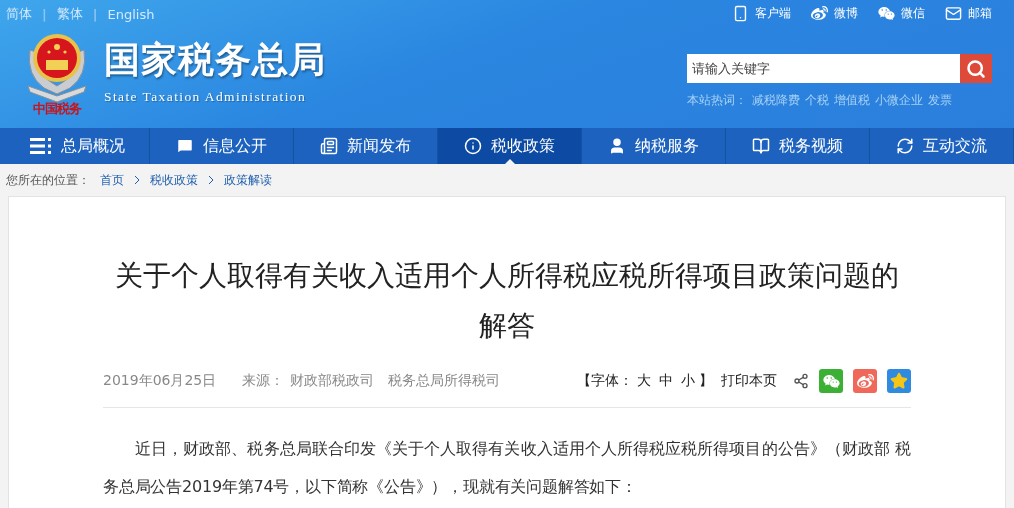 This screenshot has height=508, width=1014. Describe the element at coordinates (605, 381) in the screenshot. I see `font-size-label: 【字体：` at that location.